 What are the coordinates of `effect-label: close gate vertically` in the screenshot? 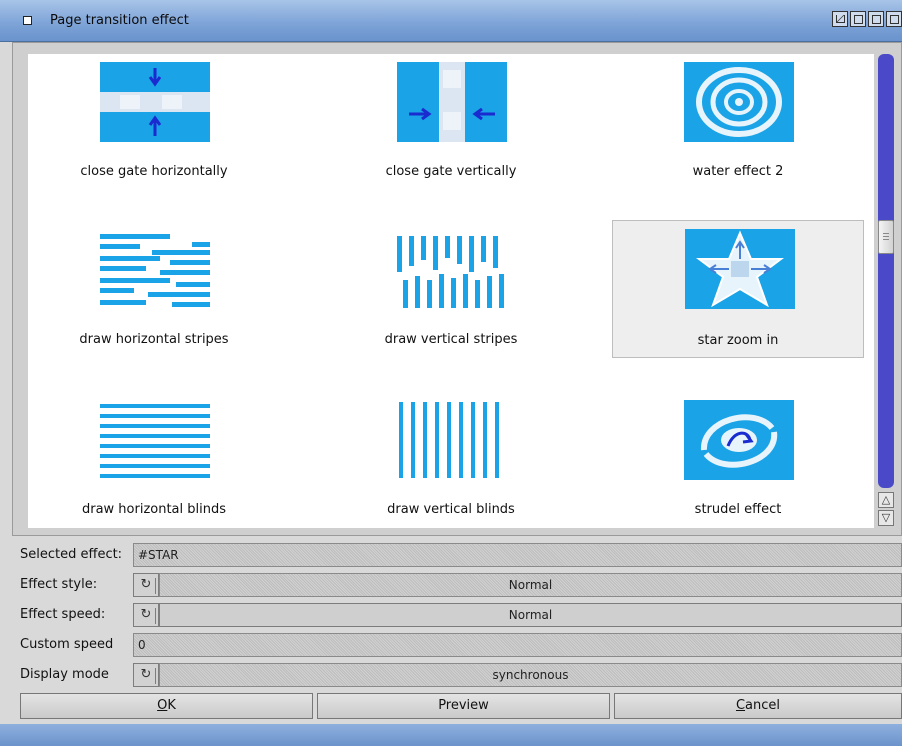 It's located at (451, 171).